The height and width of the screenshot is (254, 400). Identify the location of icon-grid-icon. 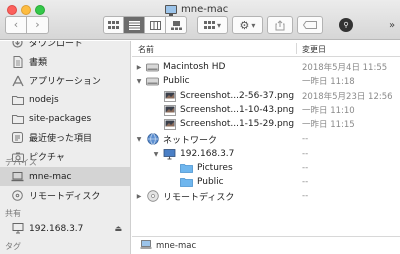
(113, 24).